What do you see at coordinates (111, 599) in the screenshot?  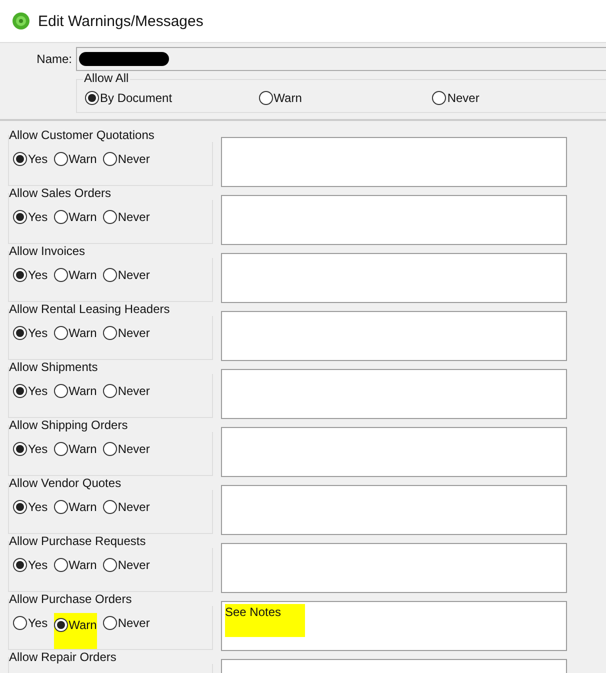 I see `group-label: Allow Purchase Orders` at bounding box center [111, 599].